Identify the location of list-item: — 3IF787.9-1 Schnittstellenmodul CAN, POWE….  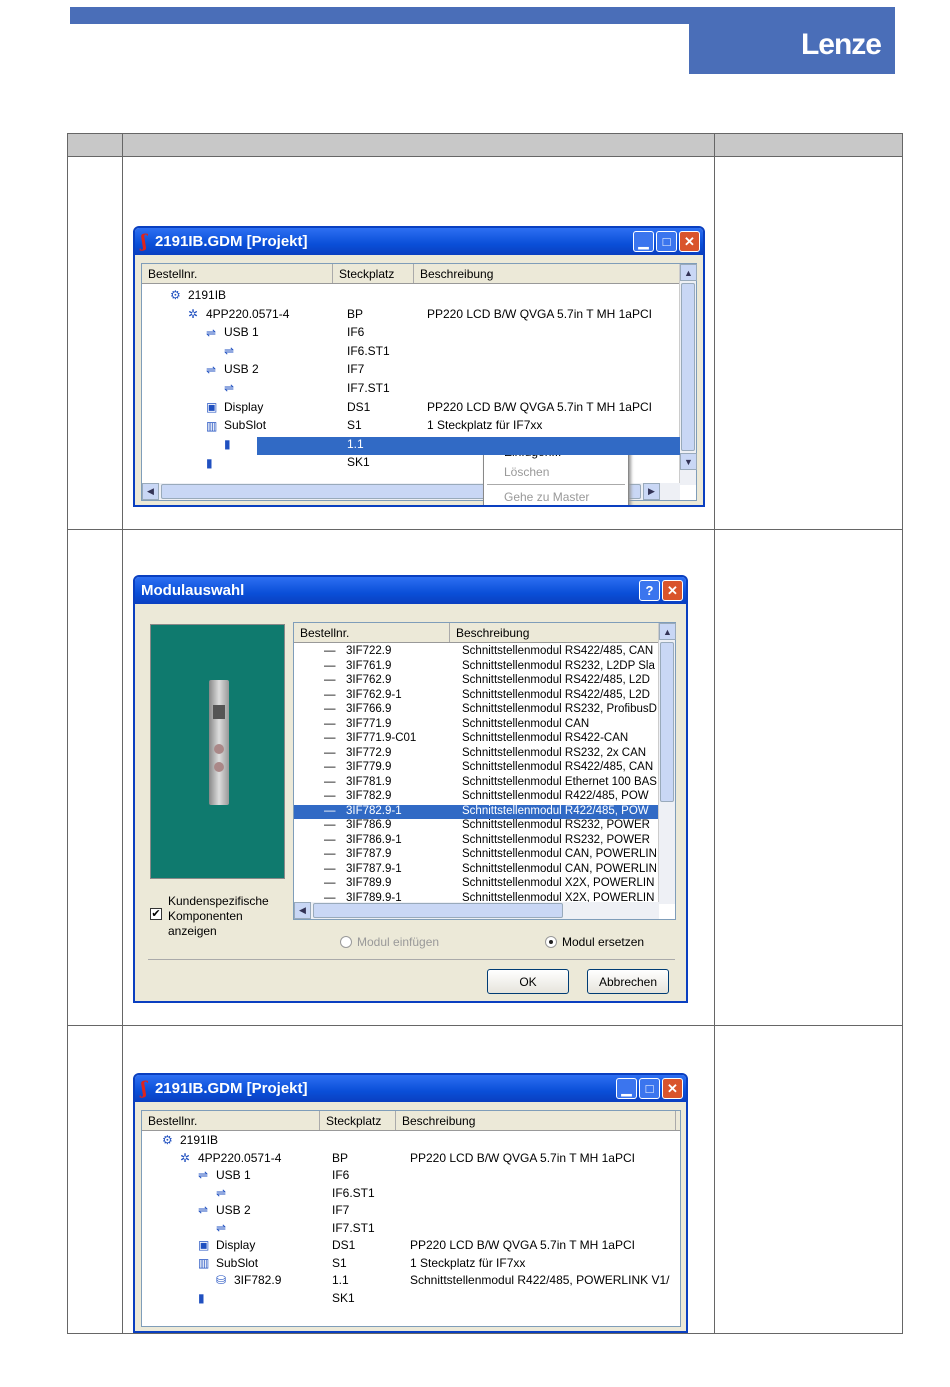
(476, 870).